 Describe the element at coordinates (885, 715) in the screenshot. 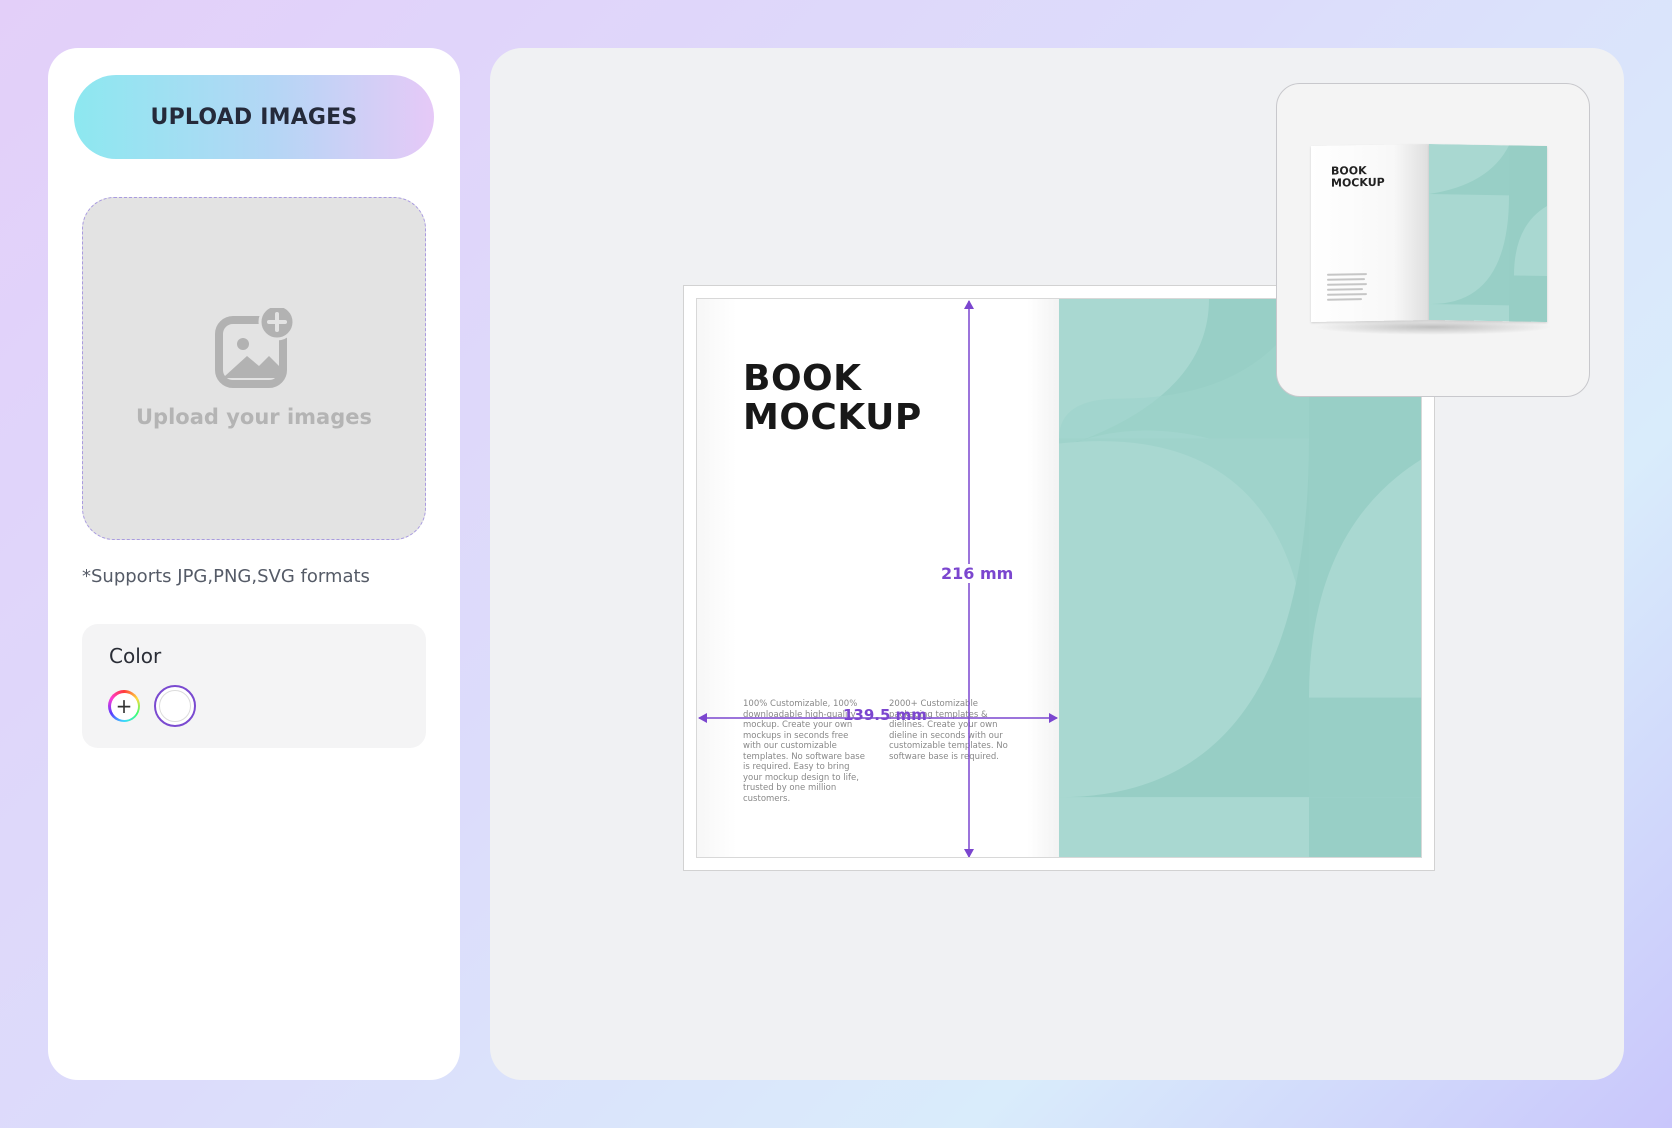

I see `dimension-width-label: 139.5 mm` at that location.